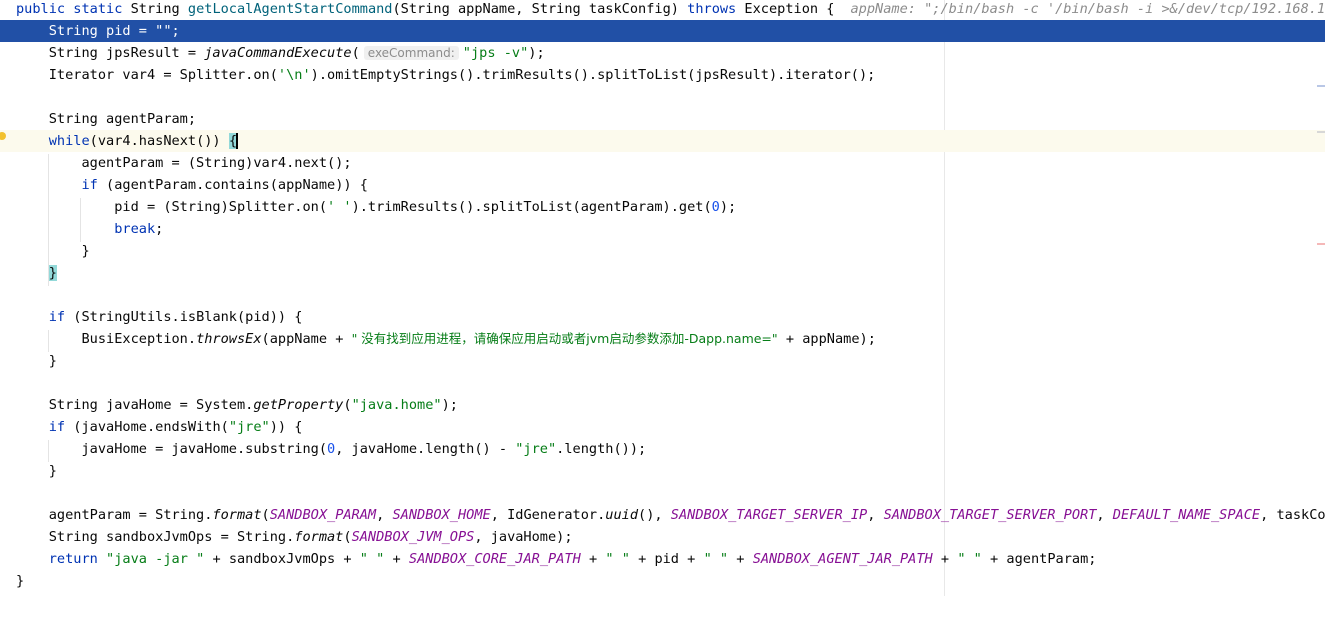 This screenshot has height=636, width=1325. Describe the element at coordinates (135, 405) in the screenshot. I see `code-token: String javaHome = System.` at that location.